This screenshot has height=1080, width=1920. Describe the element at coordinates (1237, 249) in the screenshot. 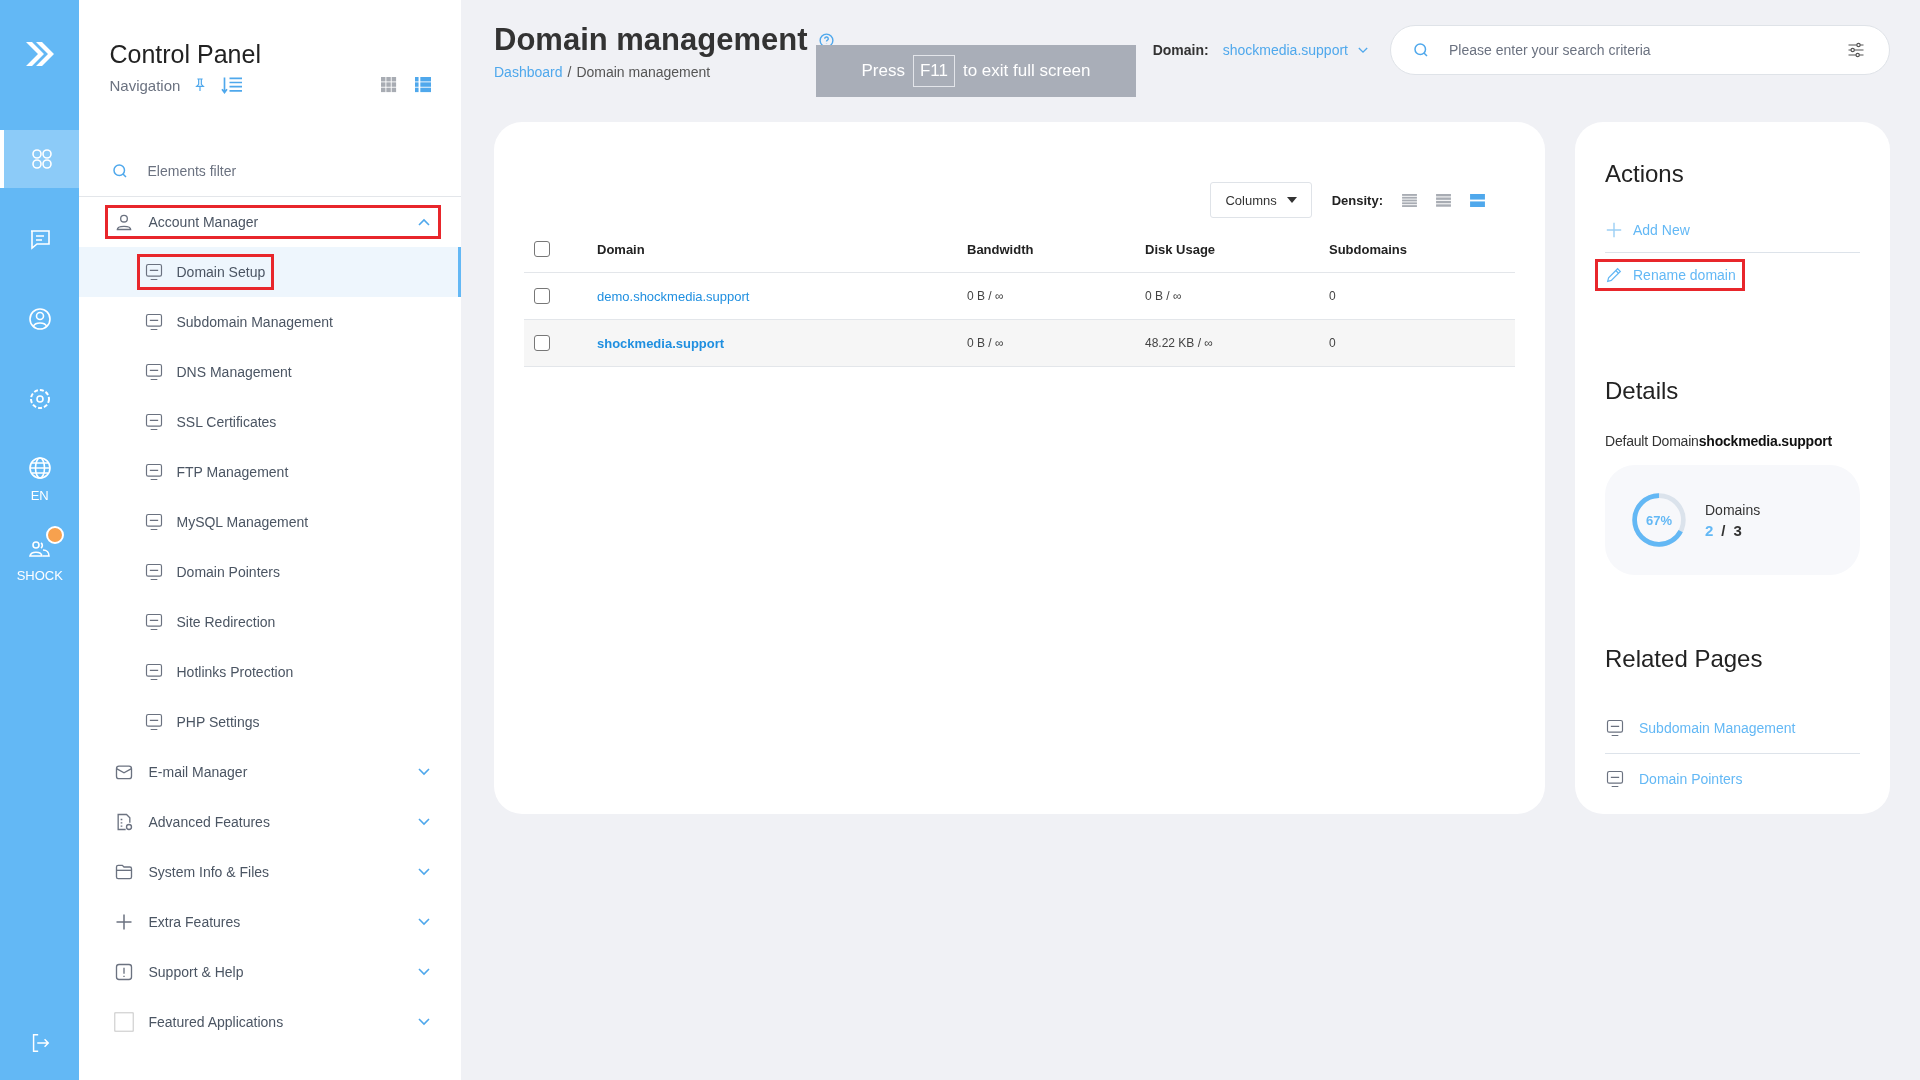

I see `column-header: Disk Usage` at that location.